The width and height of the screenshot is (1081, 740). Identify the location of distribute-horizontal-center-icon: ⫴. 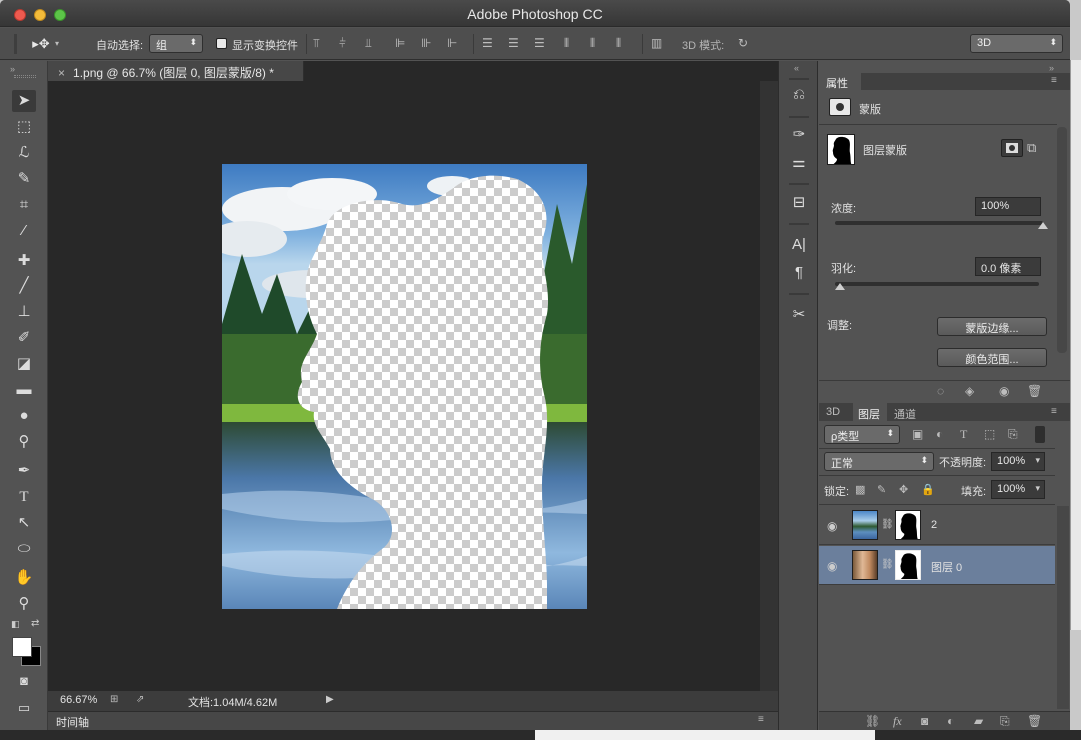
(592, 43).